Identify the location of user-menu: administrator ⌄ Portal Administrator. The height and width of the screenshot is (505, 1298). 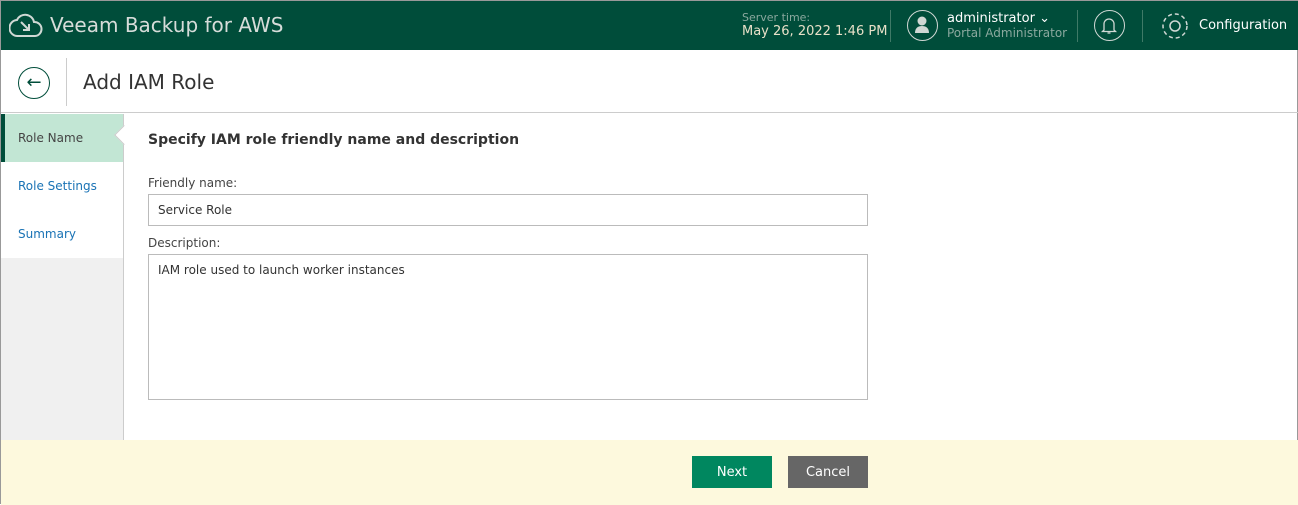
(1007, 25).